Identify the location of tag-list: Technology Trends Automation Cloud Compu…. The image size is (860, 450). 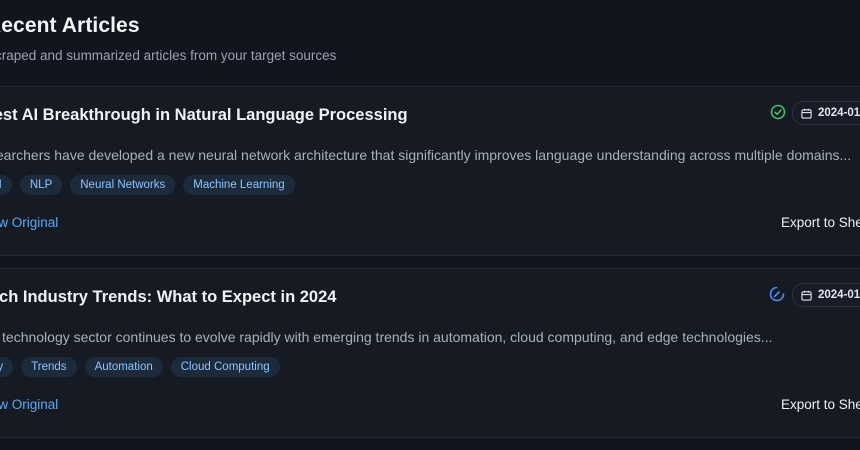
(140, 367).